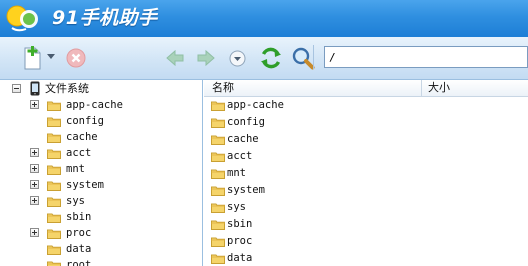  I want to click on new-file-icon, so click(32, 58).